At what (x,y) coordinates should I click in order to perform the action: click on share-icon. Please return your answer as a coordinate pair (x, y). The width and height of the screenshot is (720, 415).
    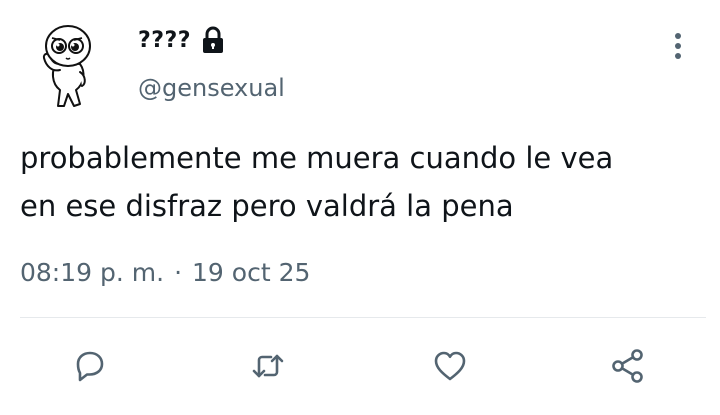
    Looking at the image, I should click on (627, 366).